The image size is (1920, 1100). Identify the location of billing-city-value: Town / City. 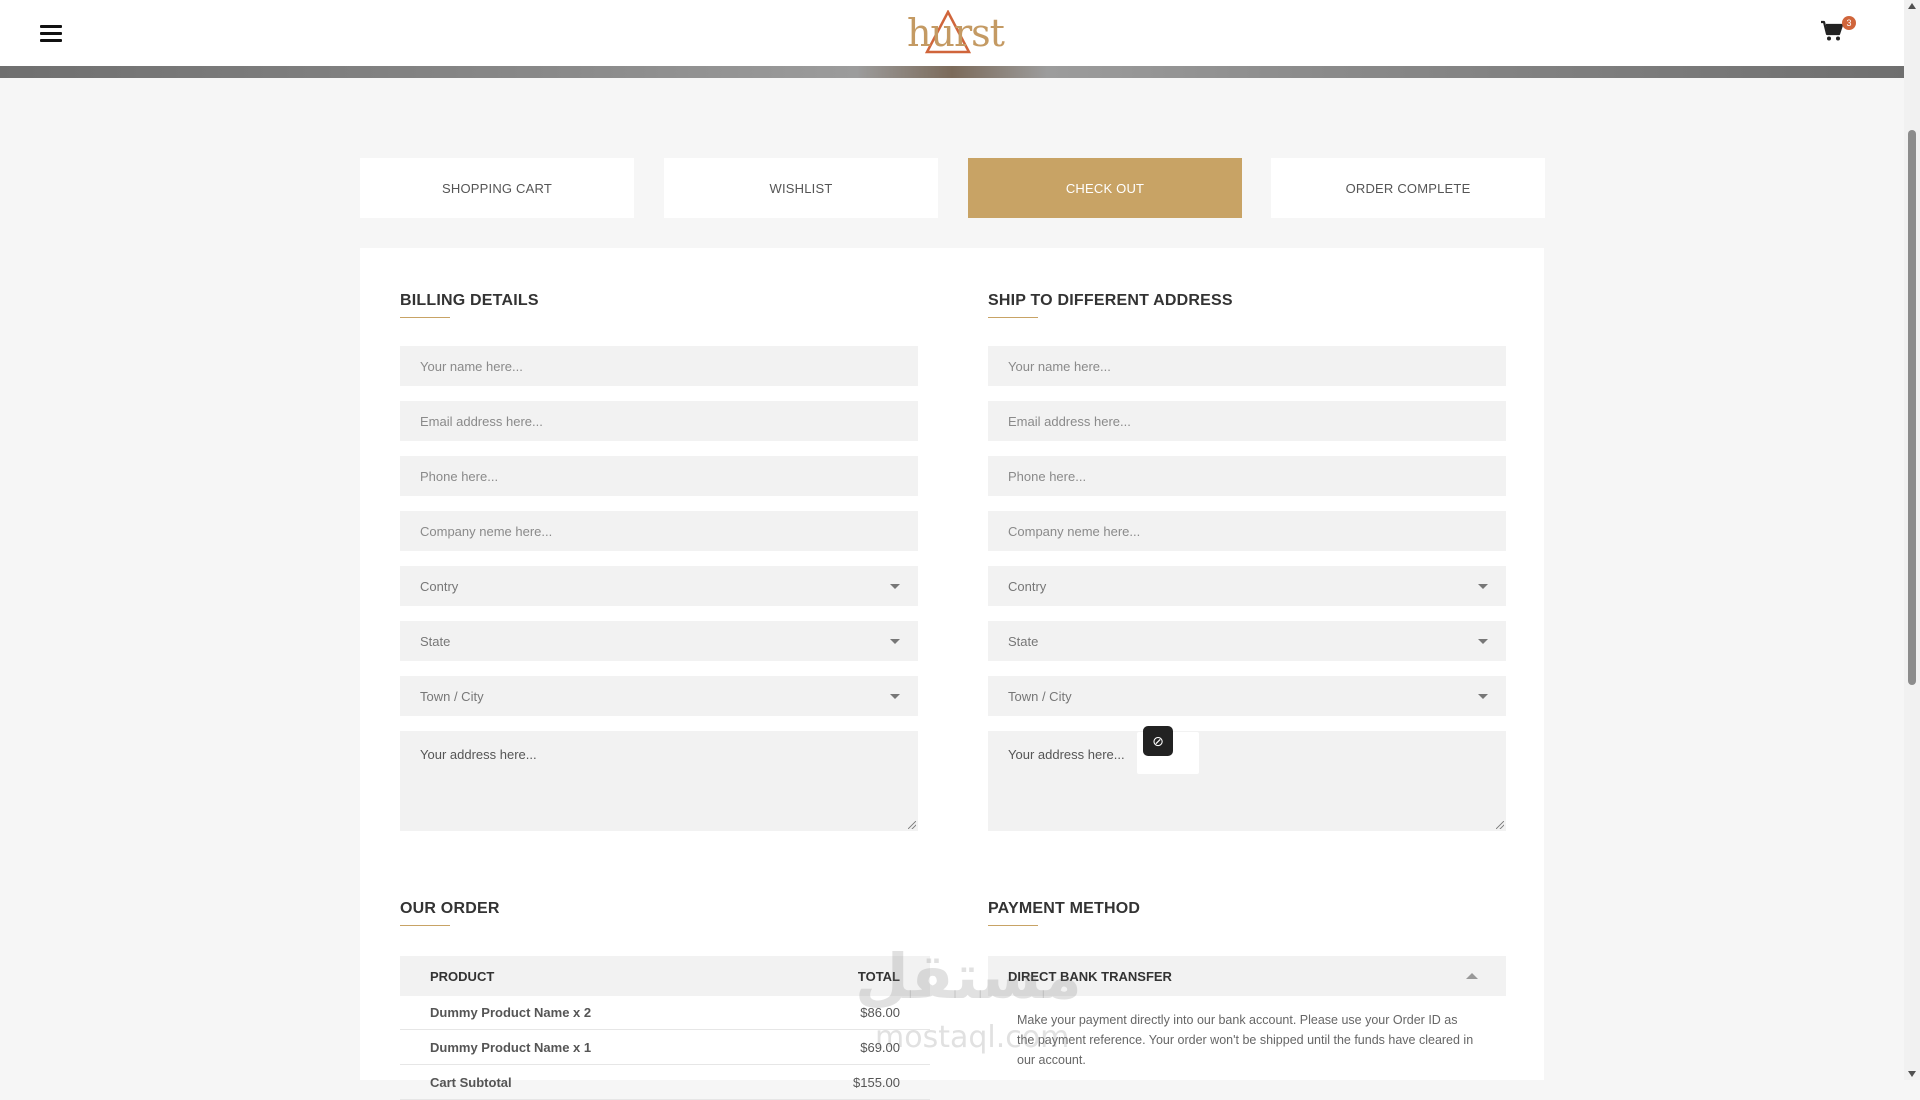
(452, 696).